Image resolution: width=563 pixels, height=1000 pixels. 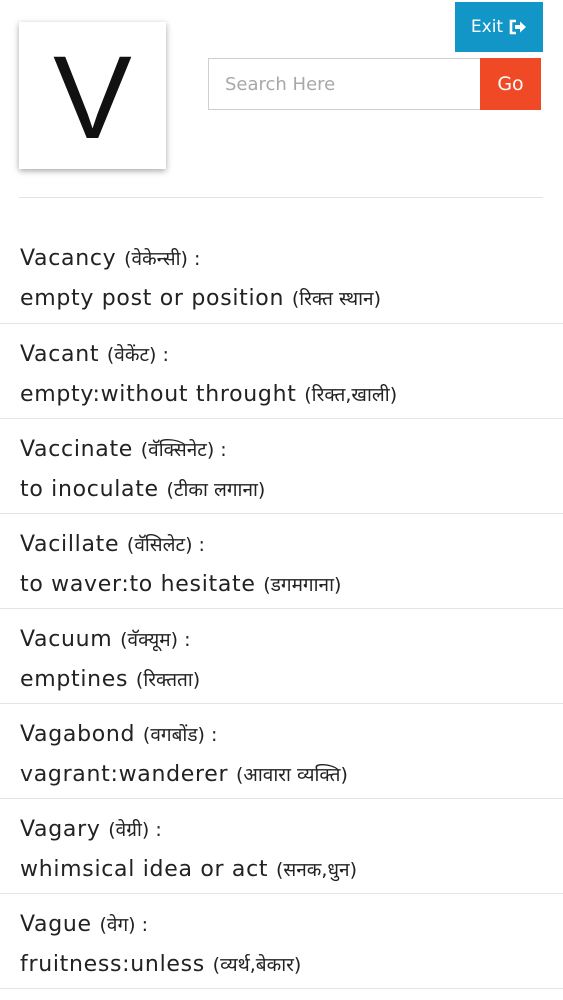 I want to click on word-title: Vacancy (वेकेन्सी) :, so click(x=281, y=259).